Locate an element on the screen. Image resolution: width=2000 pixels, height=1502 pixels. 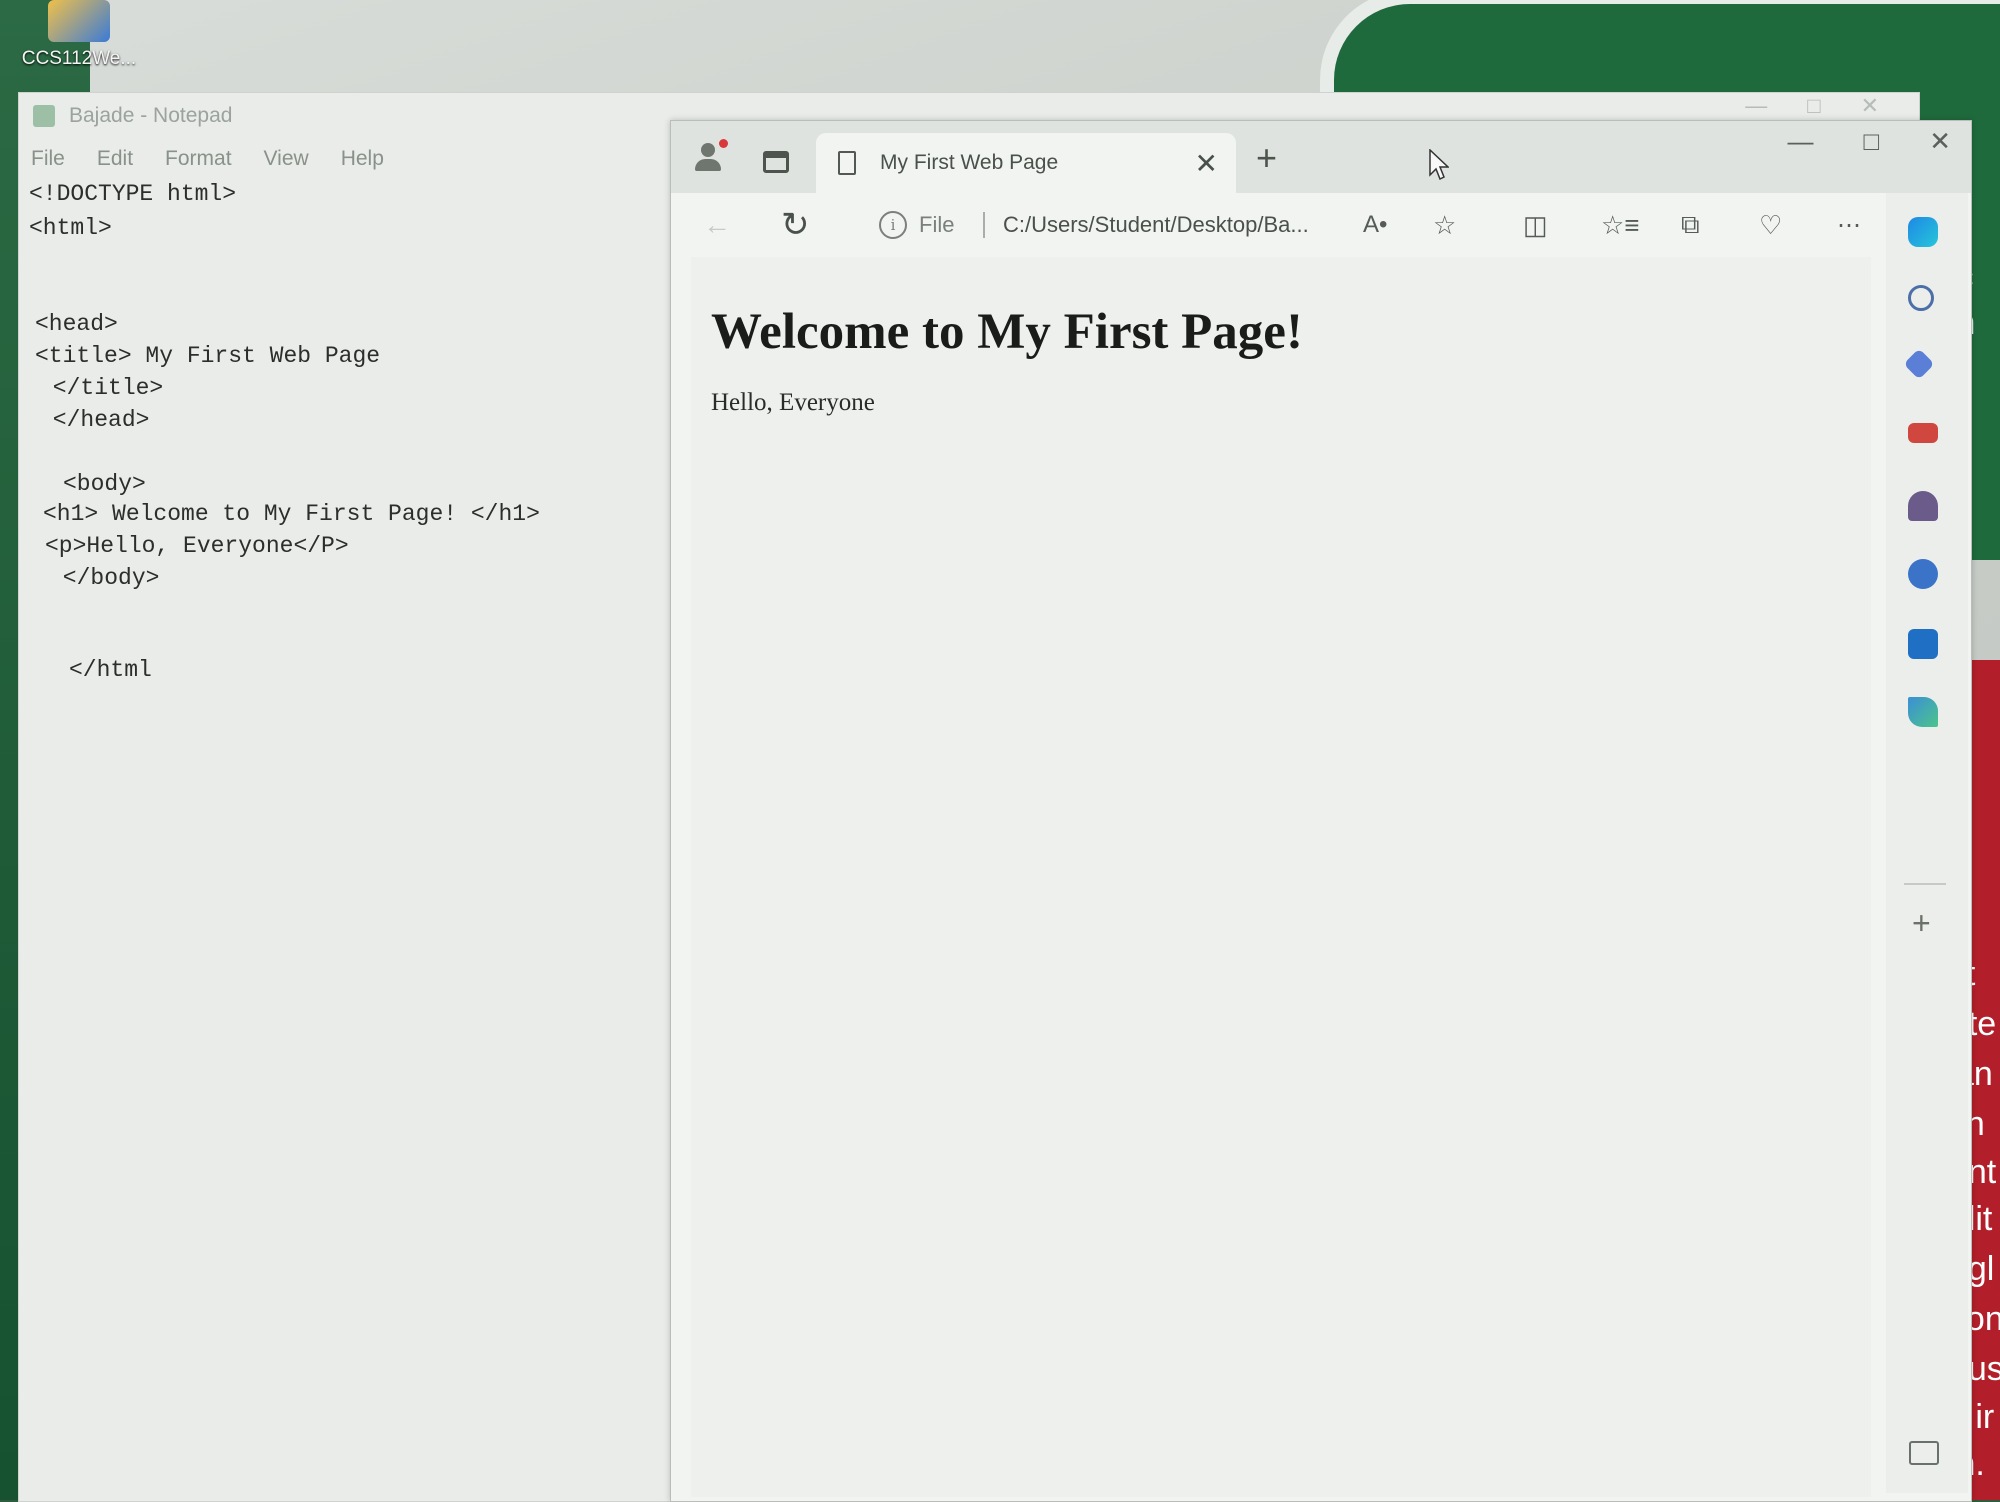
search-icon is located at coordinates (1921, 298).